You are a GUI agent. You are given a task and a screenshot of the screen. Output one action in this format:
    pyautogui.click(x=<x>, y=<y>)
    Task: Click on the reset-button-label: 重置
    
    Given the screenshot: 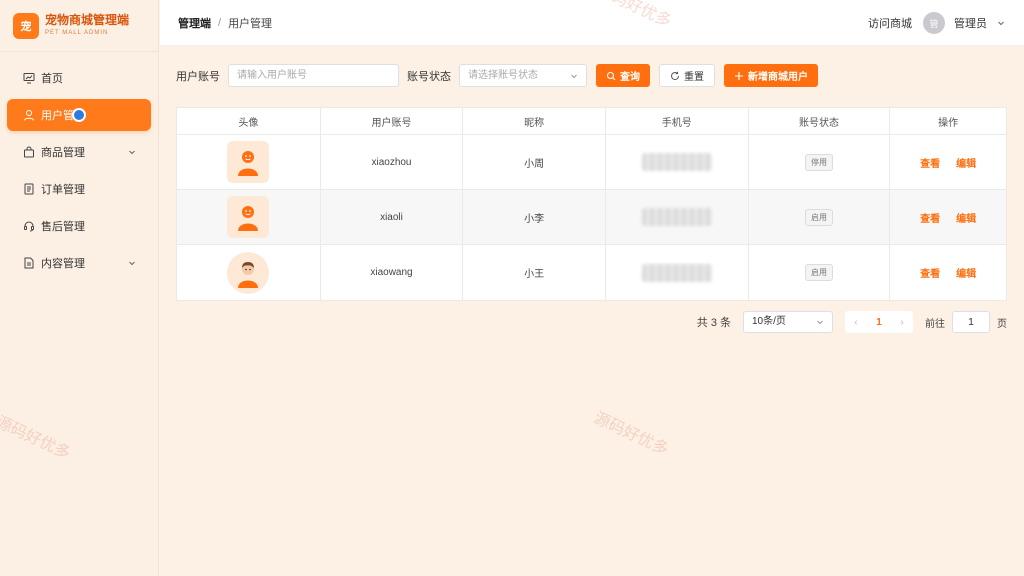 What is the action you would take?
    pyautogui.click(x=694, y=77)
    